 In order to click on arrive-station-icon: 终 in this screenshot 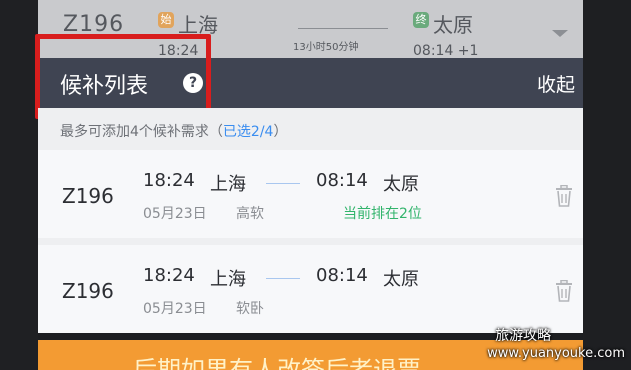, I will do `click(421, 20)`.